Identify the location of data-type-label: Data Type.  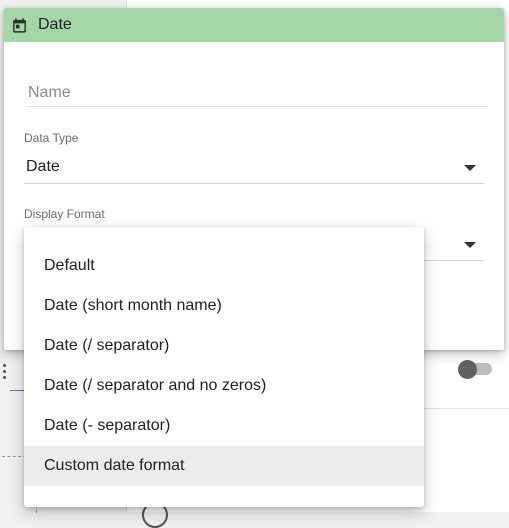
(51, 138).